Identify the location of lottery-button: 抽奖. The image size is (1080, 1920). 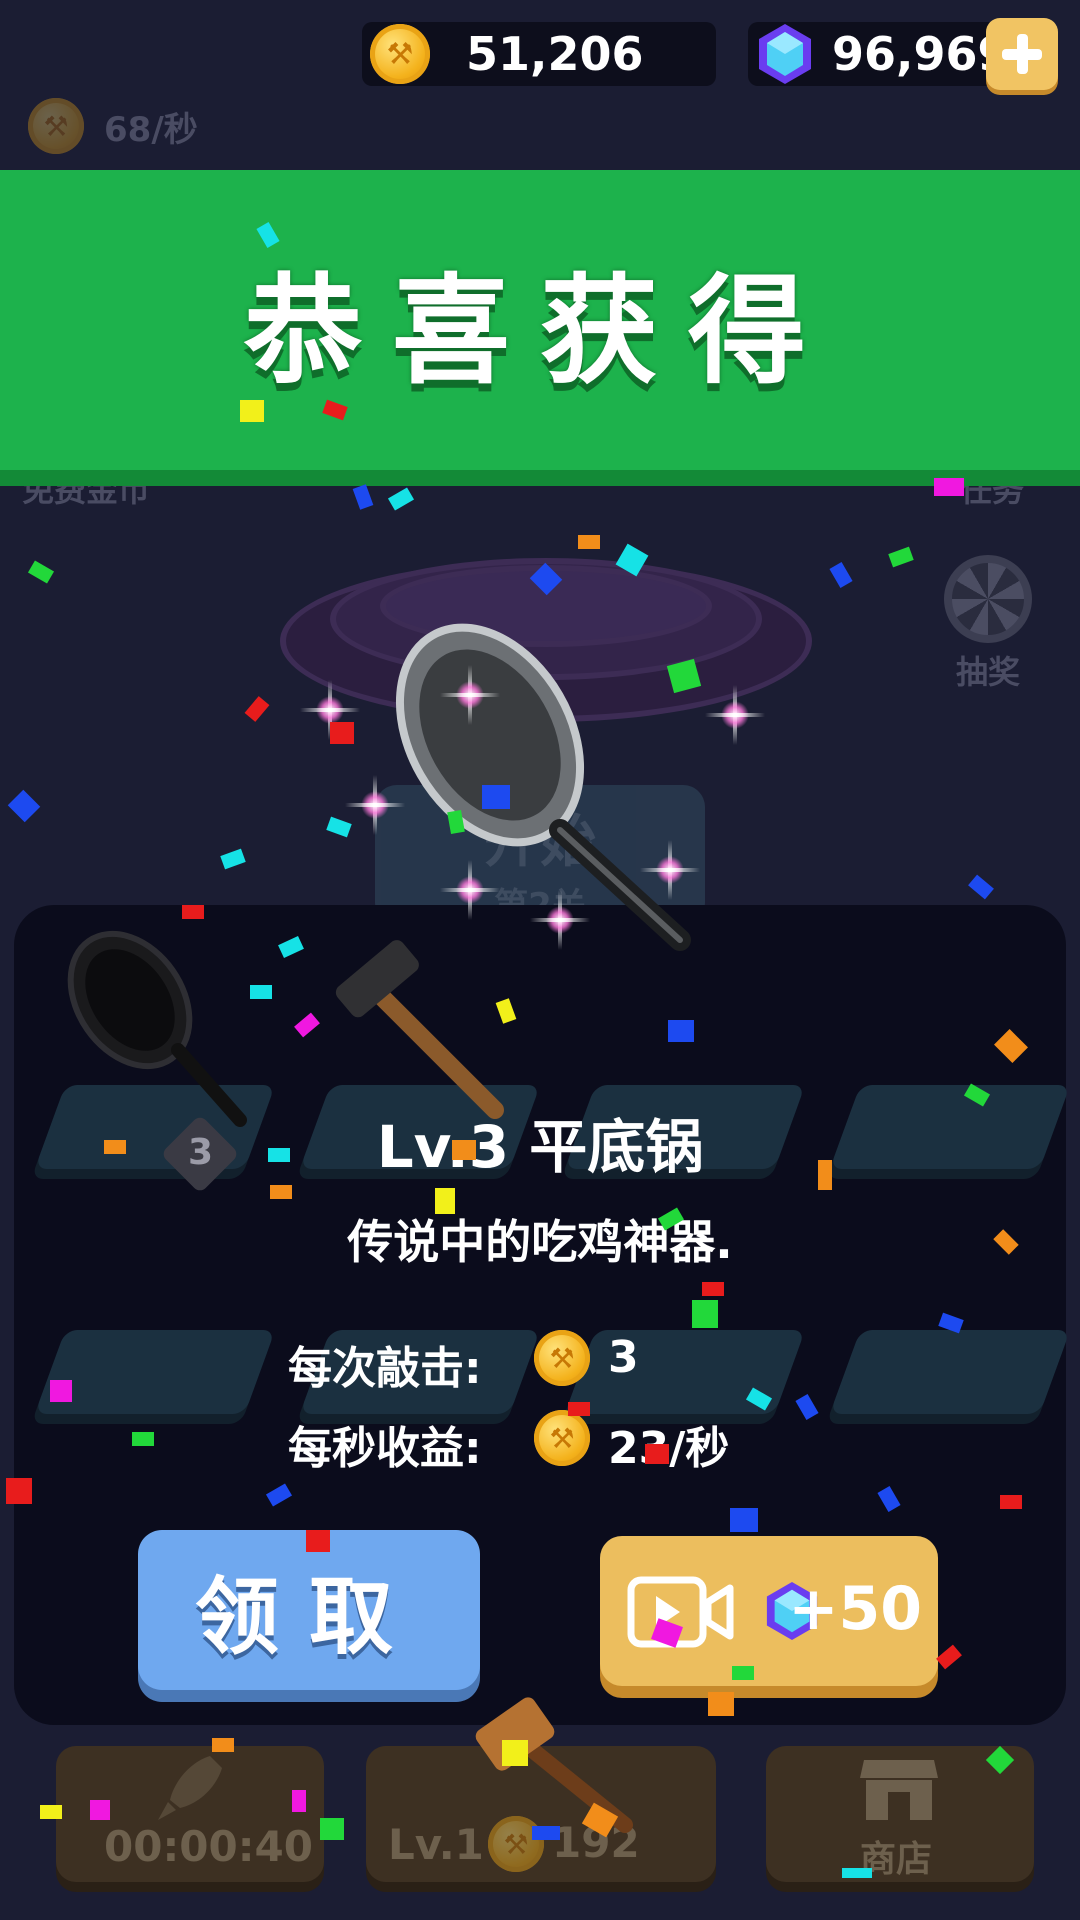
(988, 624).